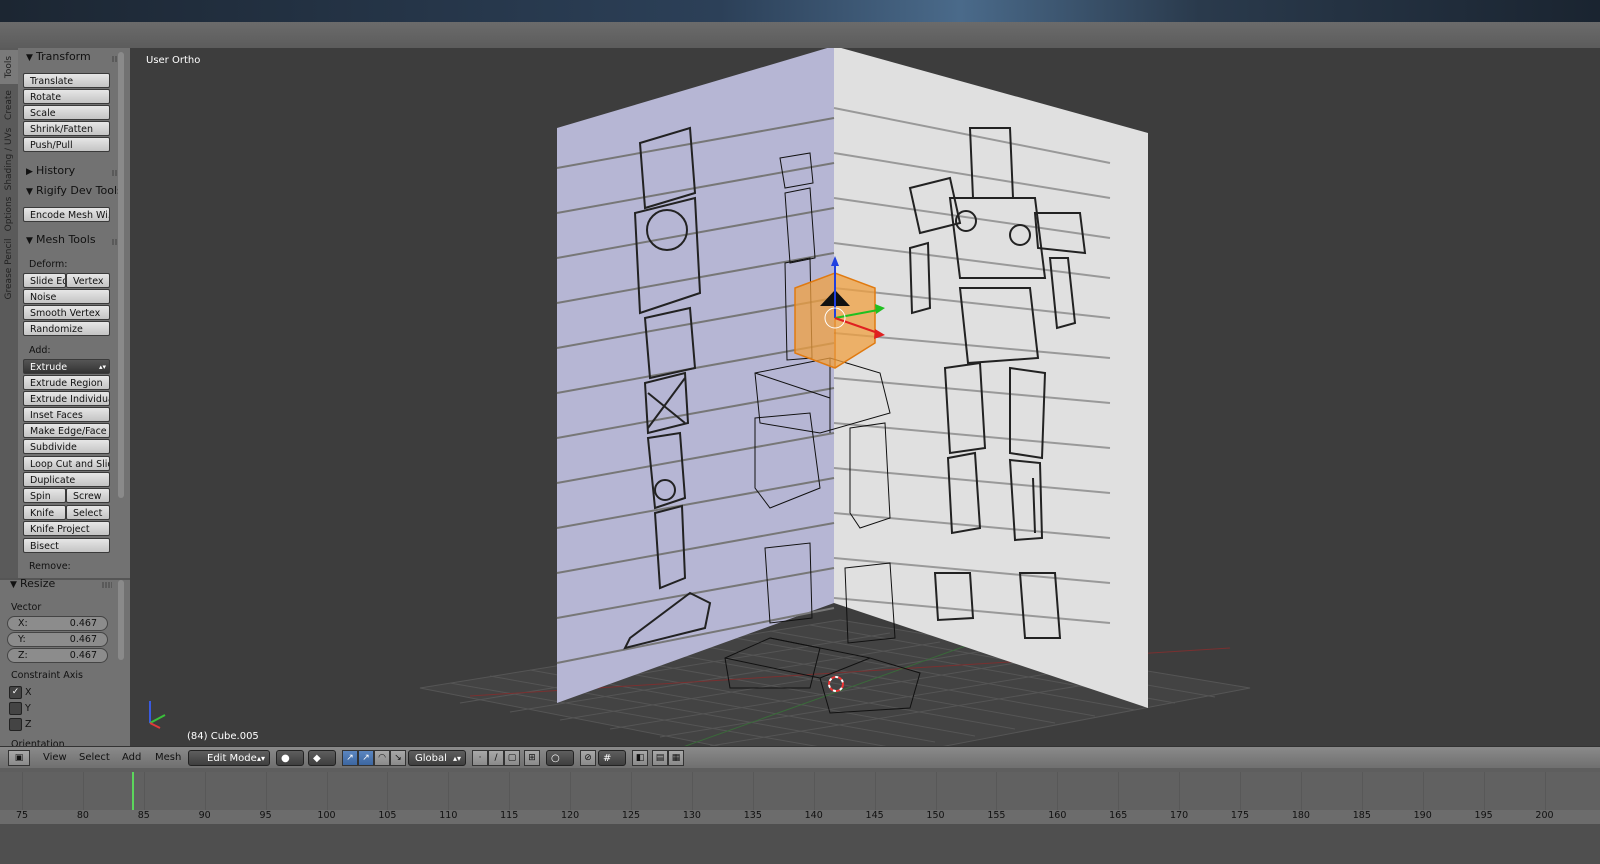 Image resolution: width=1600 pixels, height=864 pixels. Describe the element at coordinates (15, 724) in the screenshot. I see `constraint-z-checkbox` at that location.